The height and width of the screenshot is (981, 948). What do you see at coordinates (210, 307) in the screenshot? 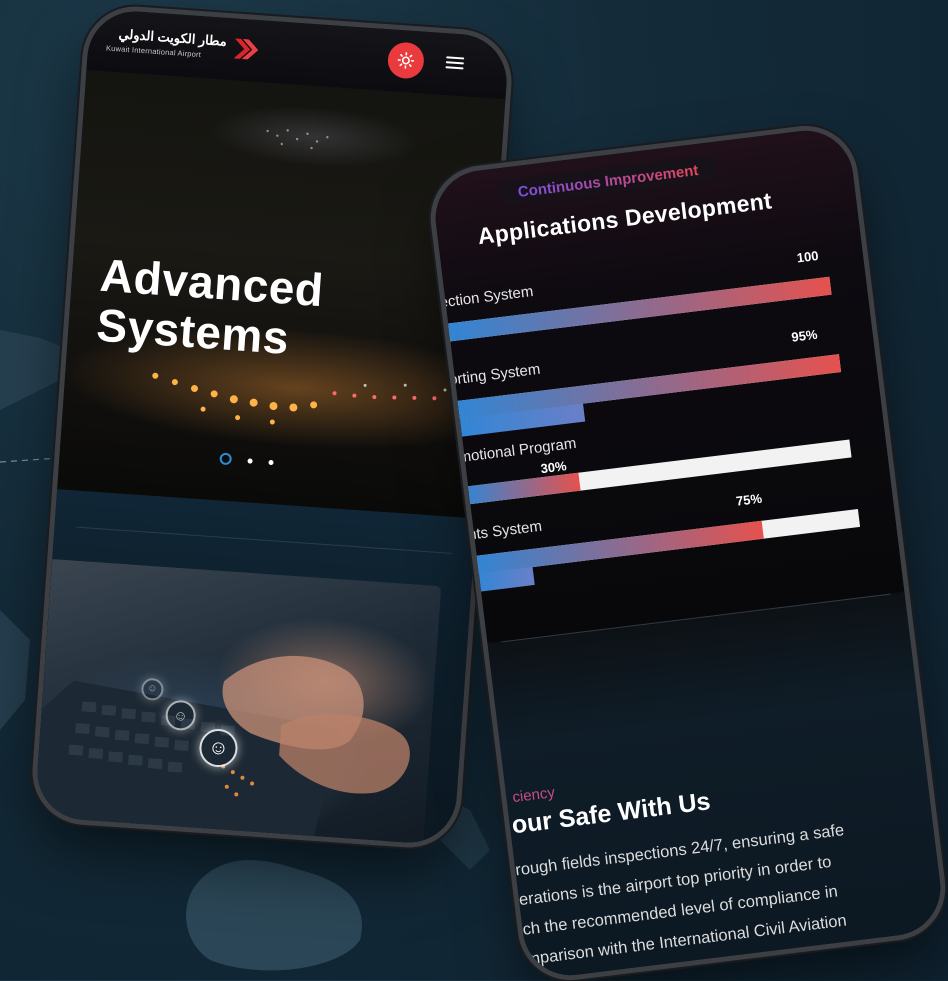
I see `hero-title: Advanced Systems` at bounding box center [210, 307].